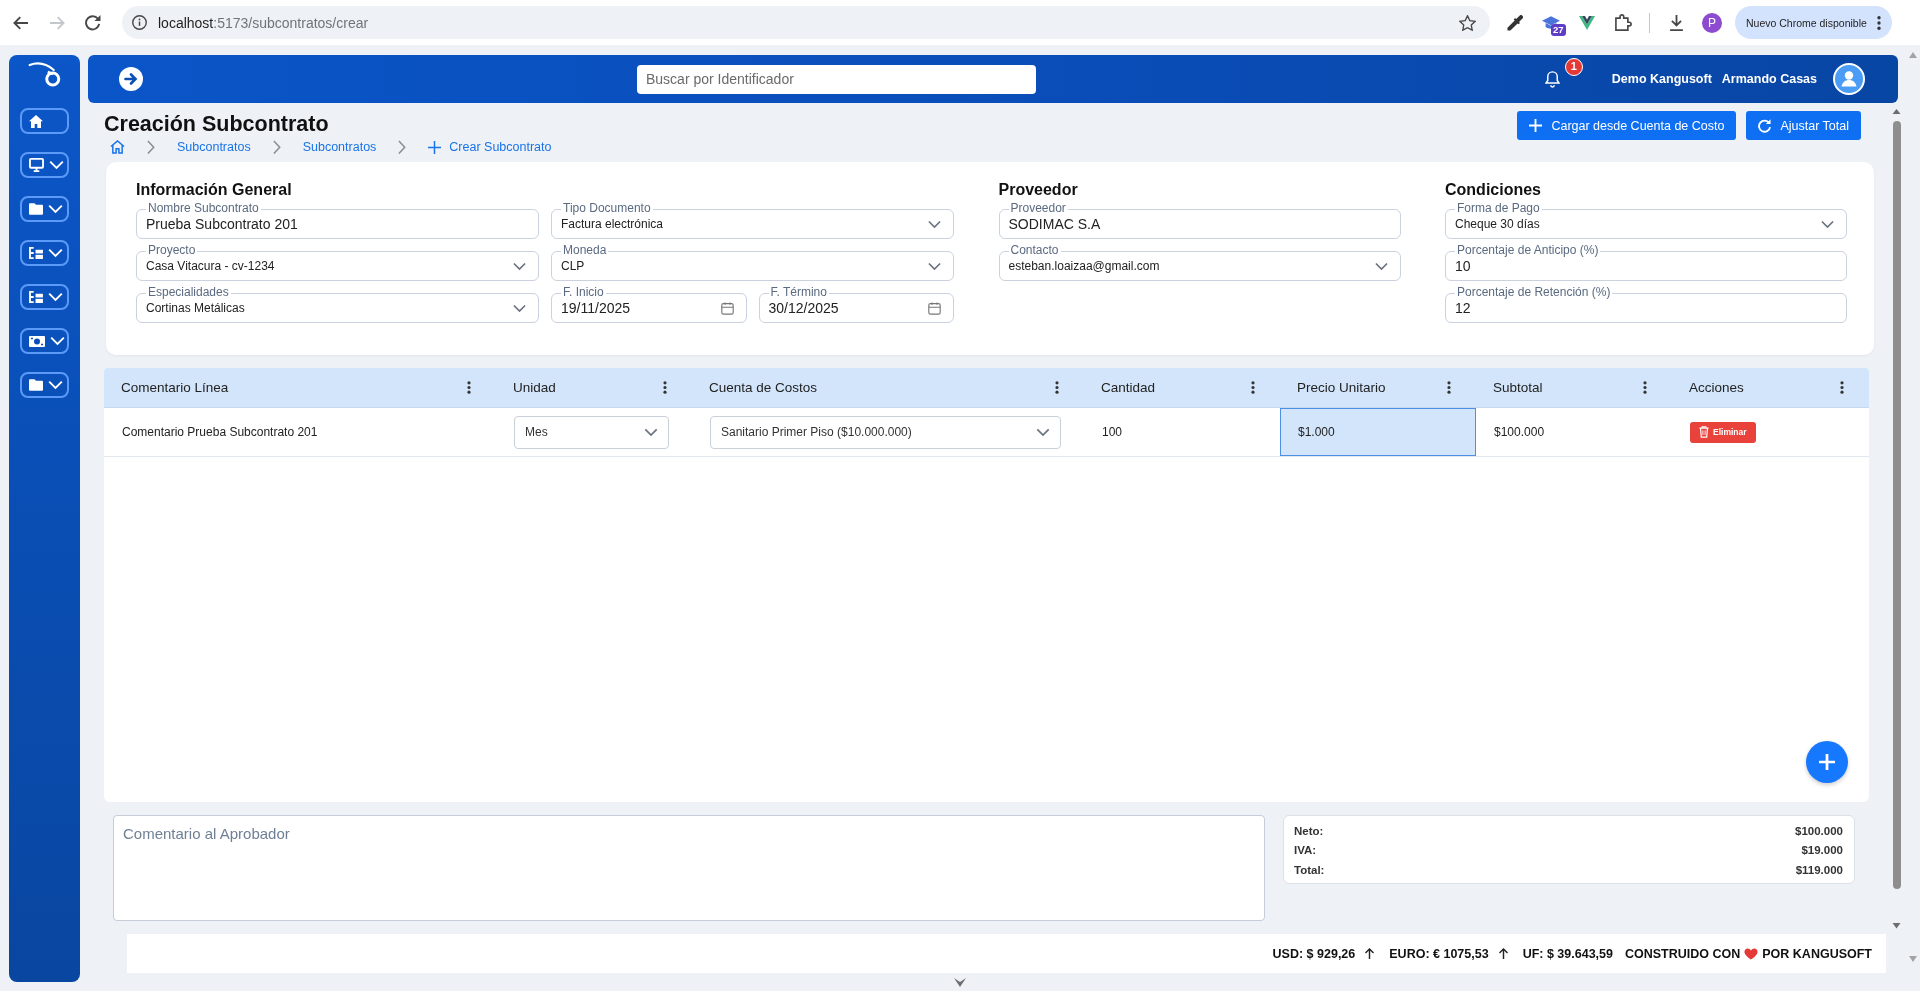 Image resolution: width=1920 pixels, height=991 pixels. I want to click on action-button: Cargar desde Cuenta de Costo, so click(1627, 125).